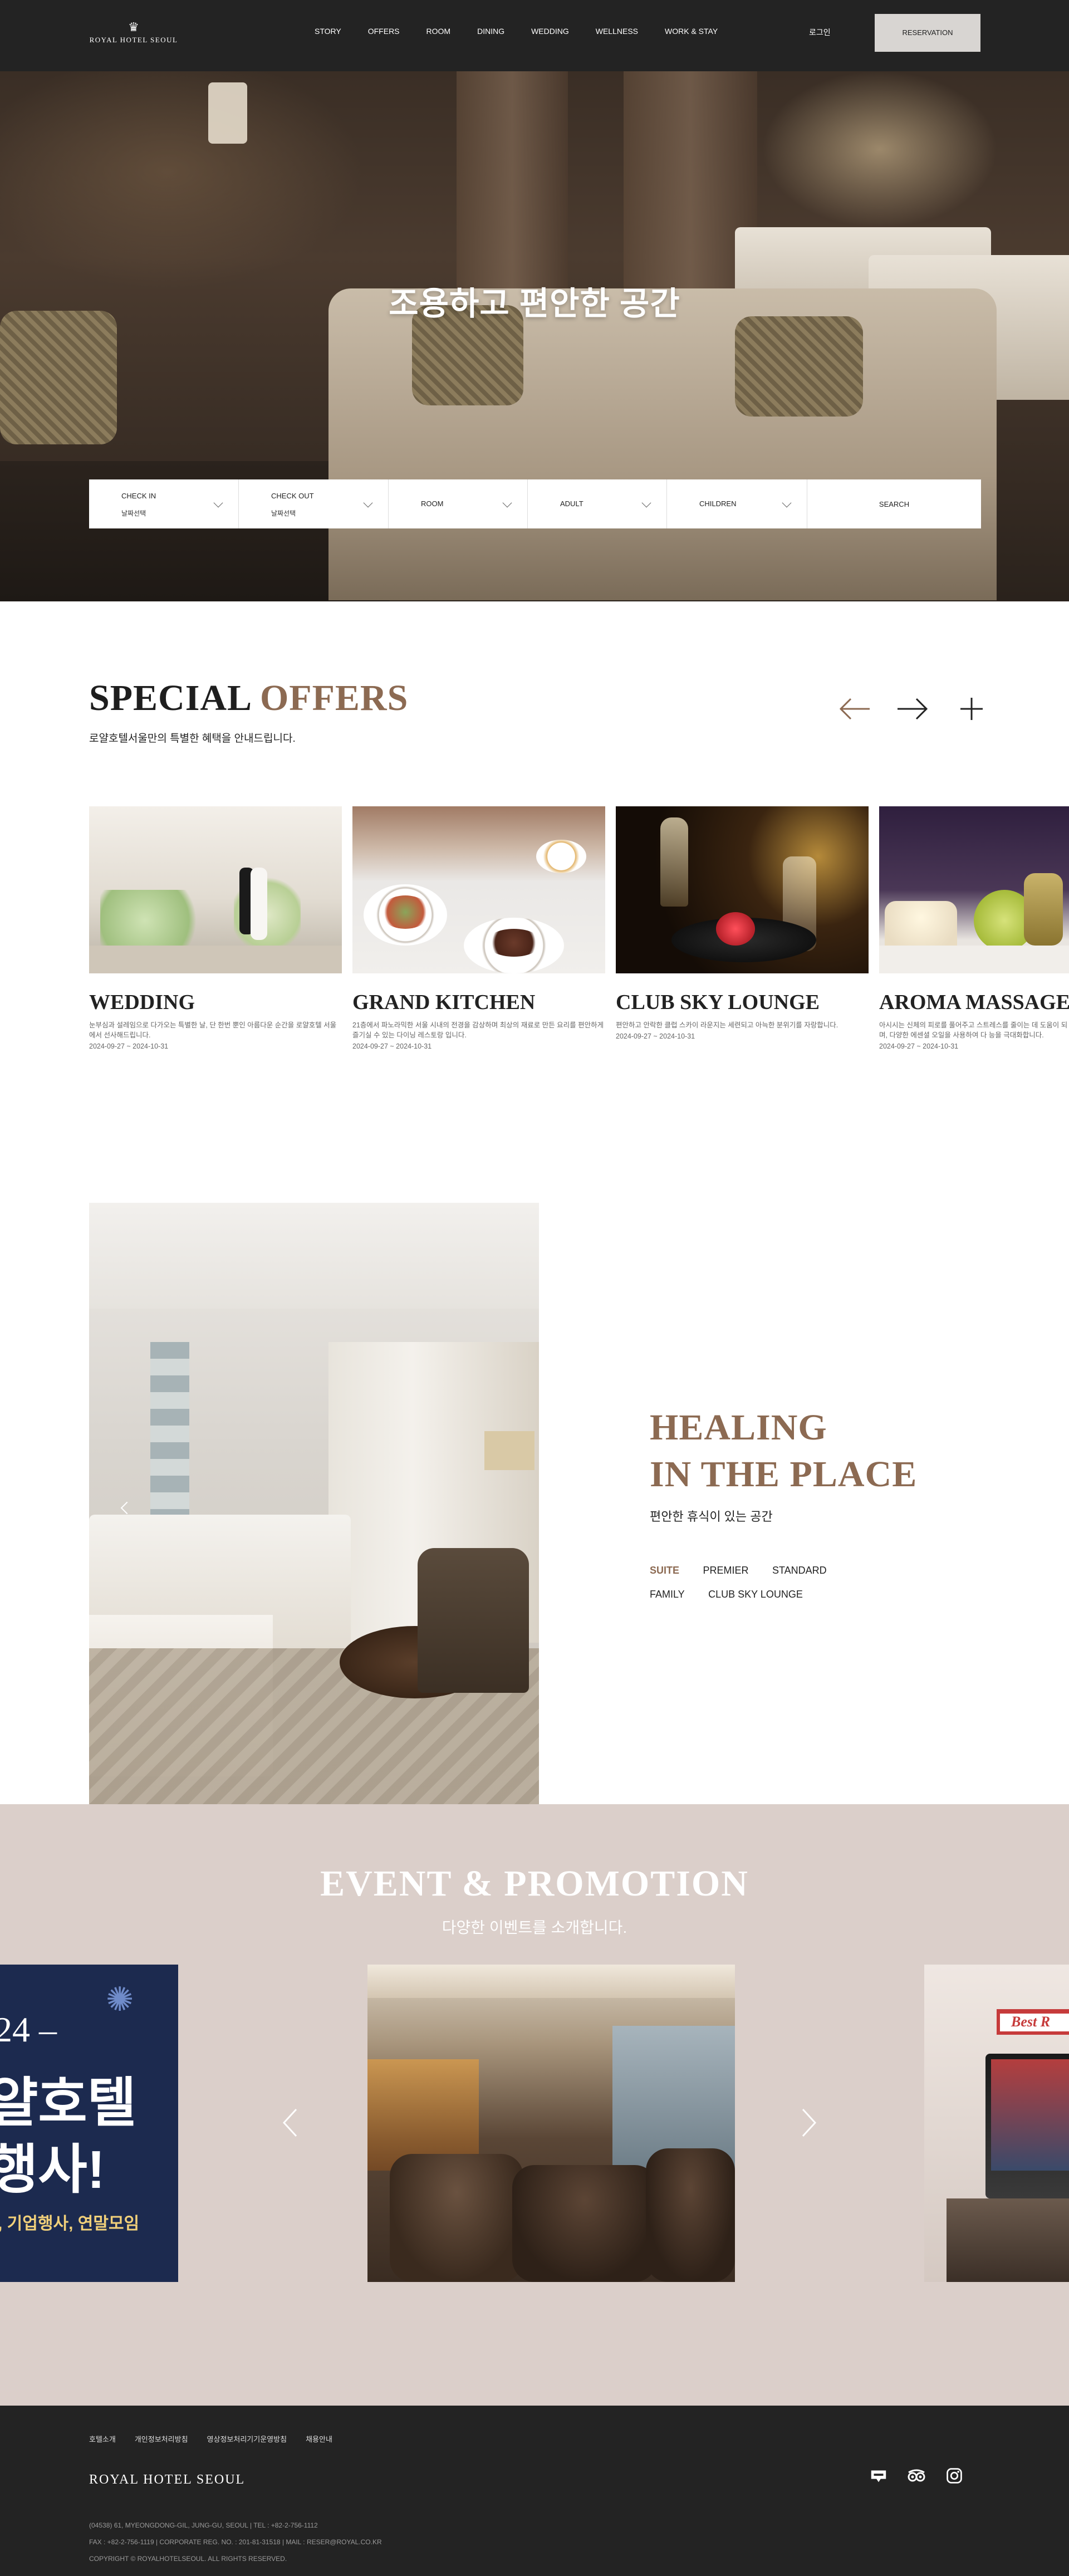  Describe the element at coordinates (550, 32) in the screenshot. I see `nav-wedding: WEDDING` at that location.